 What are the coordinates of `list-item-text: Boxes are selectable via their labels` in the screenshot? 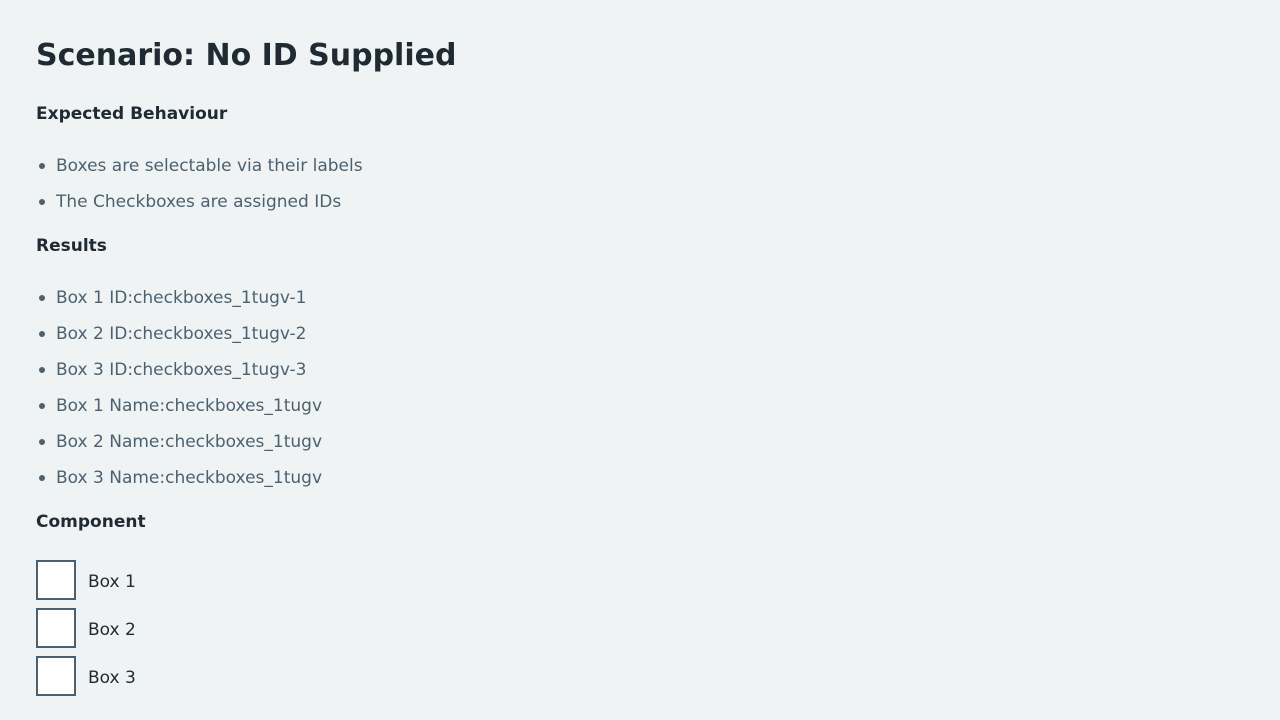 It's located at (209, 166).